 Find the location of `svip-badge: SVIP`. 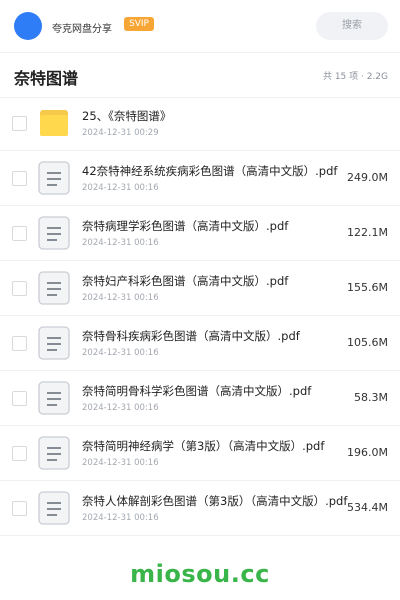

svip-badge: SVIP is located at coordinates (139, 24).